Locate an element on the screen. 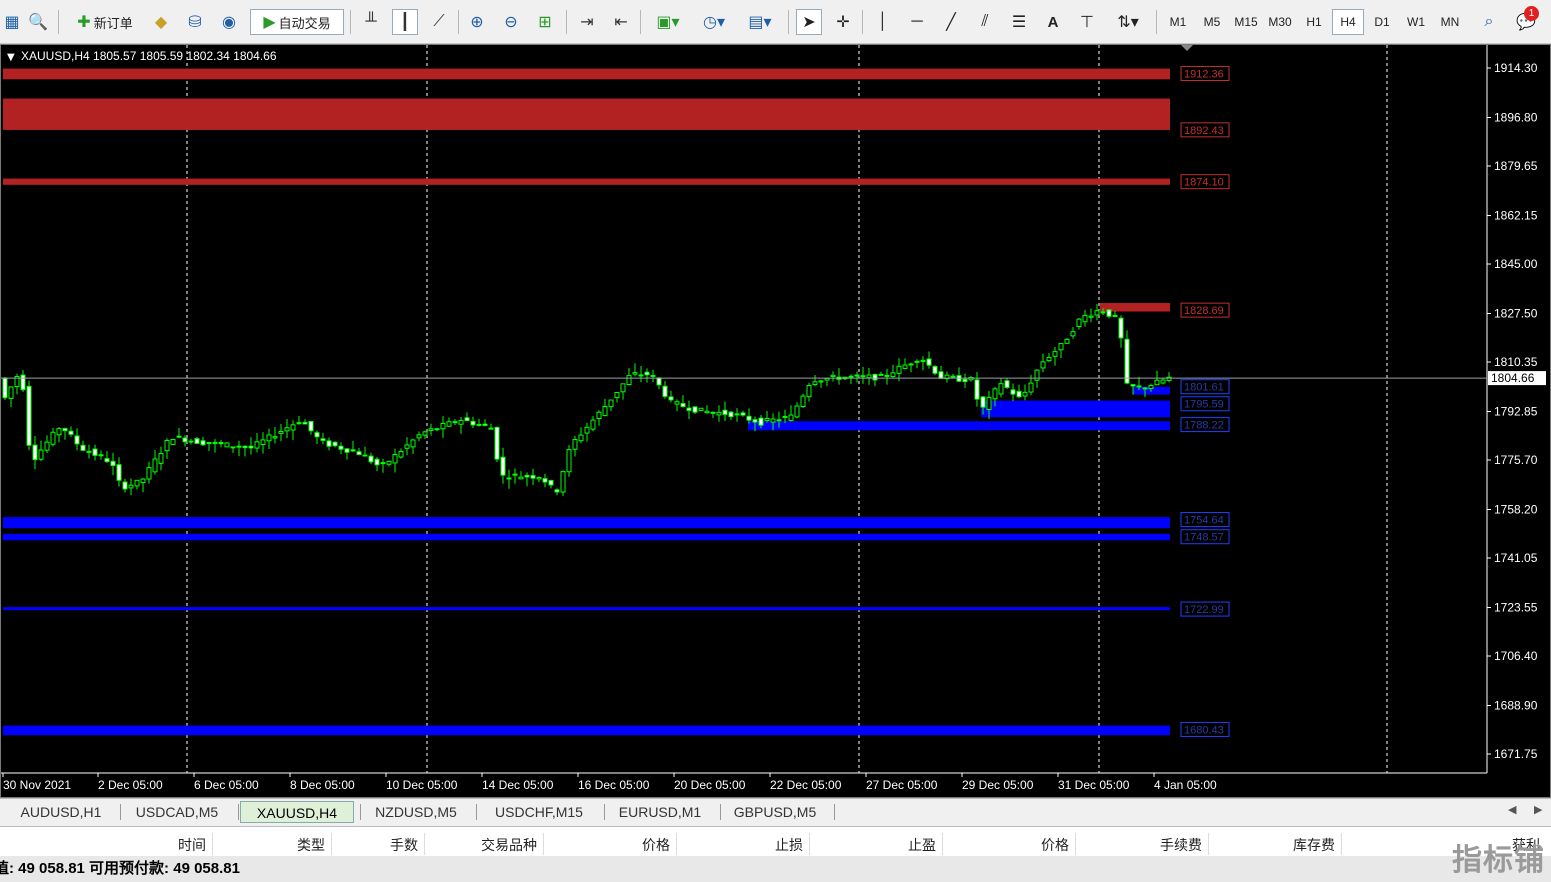 This screenshot has width=1551, height=882. price-tick-label: 1758.20 is located at coordinates (1516, 509).